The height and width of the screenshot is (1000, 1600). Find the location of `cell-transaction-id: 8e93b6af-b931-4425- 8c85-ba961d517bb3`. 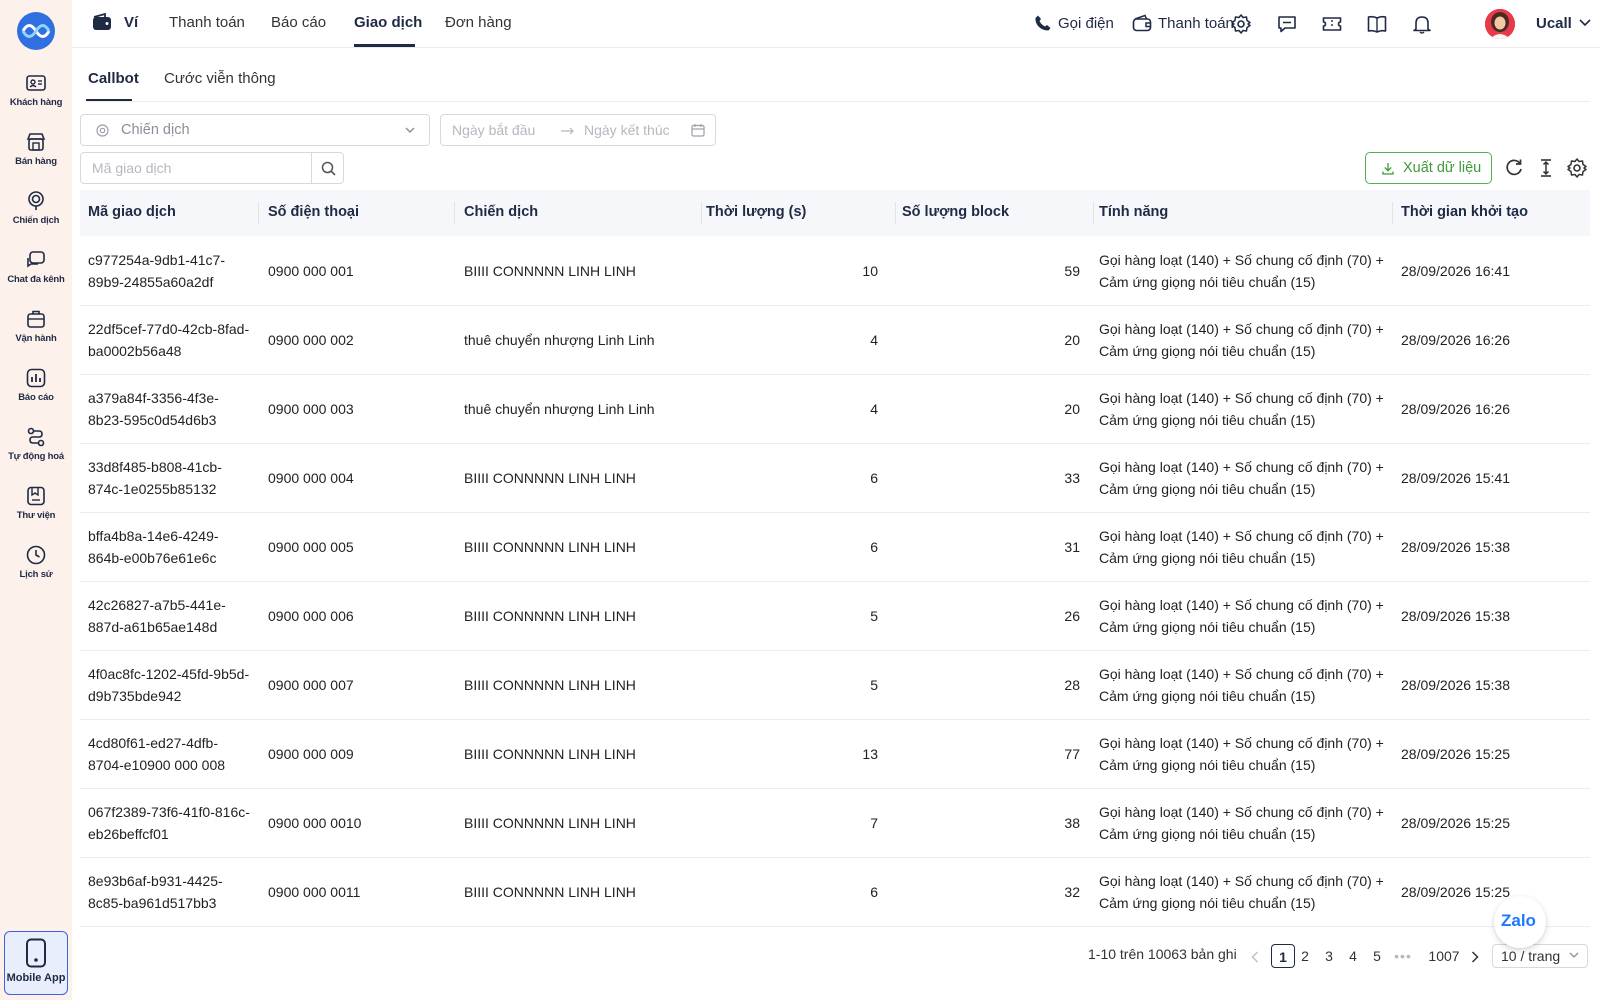

cell-transaction-id: 8e93b6af-b931-4425- 8c85-ba961d517bb3 is located at coordinates (155, 892).